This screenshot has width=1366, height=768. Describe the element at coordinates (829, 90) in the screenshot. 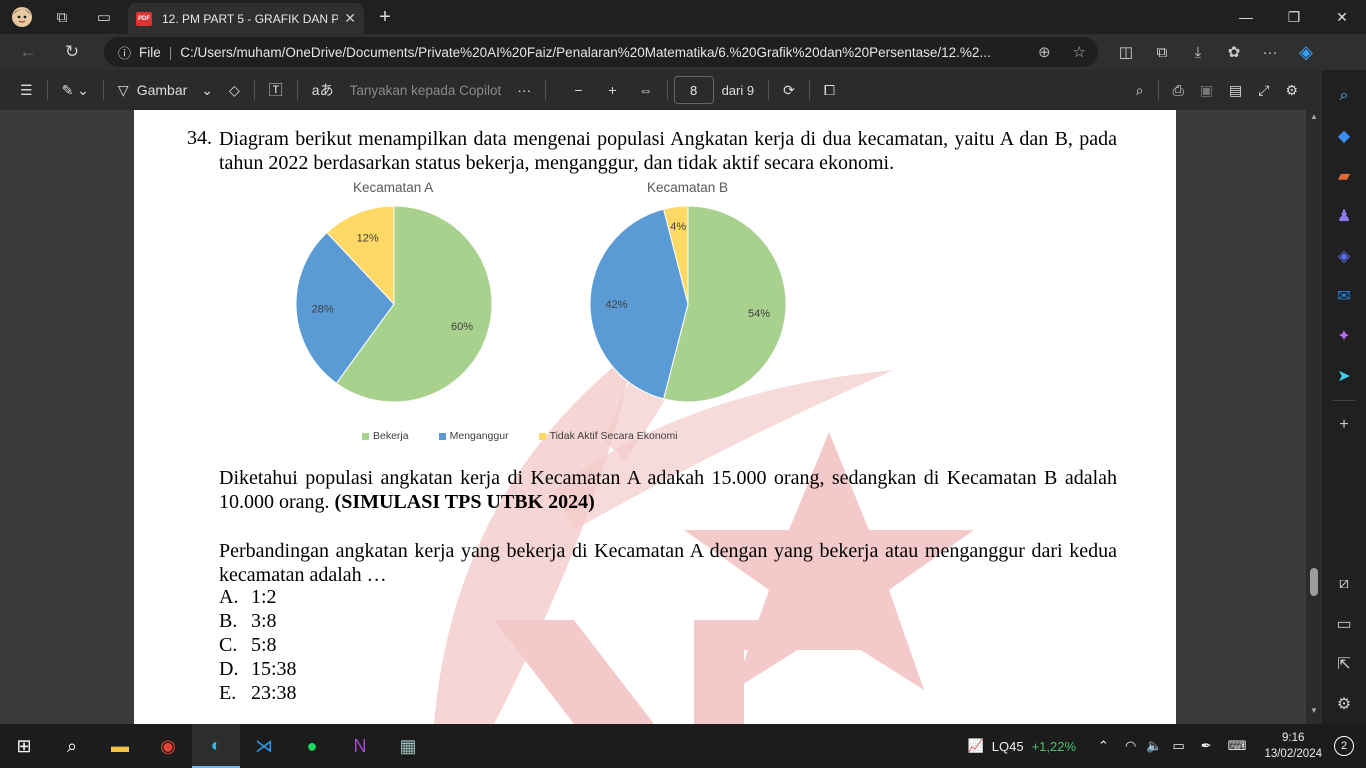

I see `page-view-icon: ⧠` at that location.